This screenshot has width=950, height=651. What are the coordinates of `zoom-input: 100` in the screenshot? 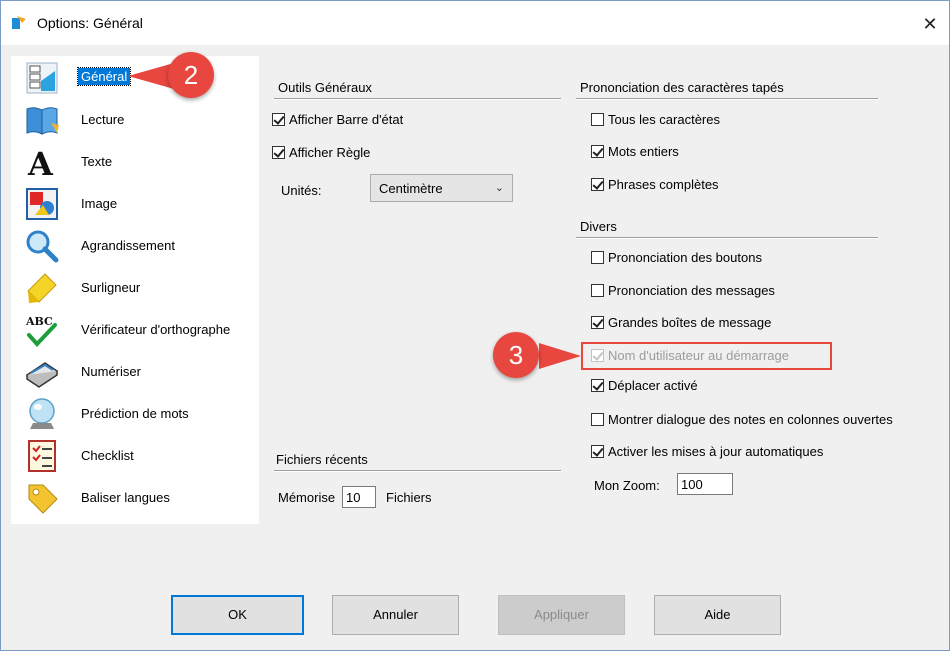 It's located at (705, 484).